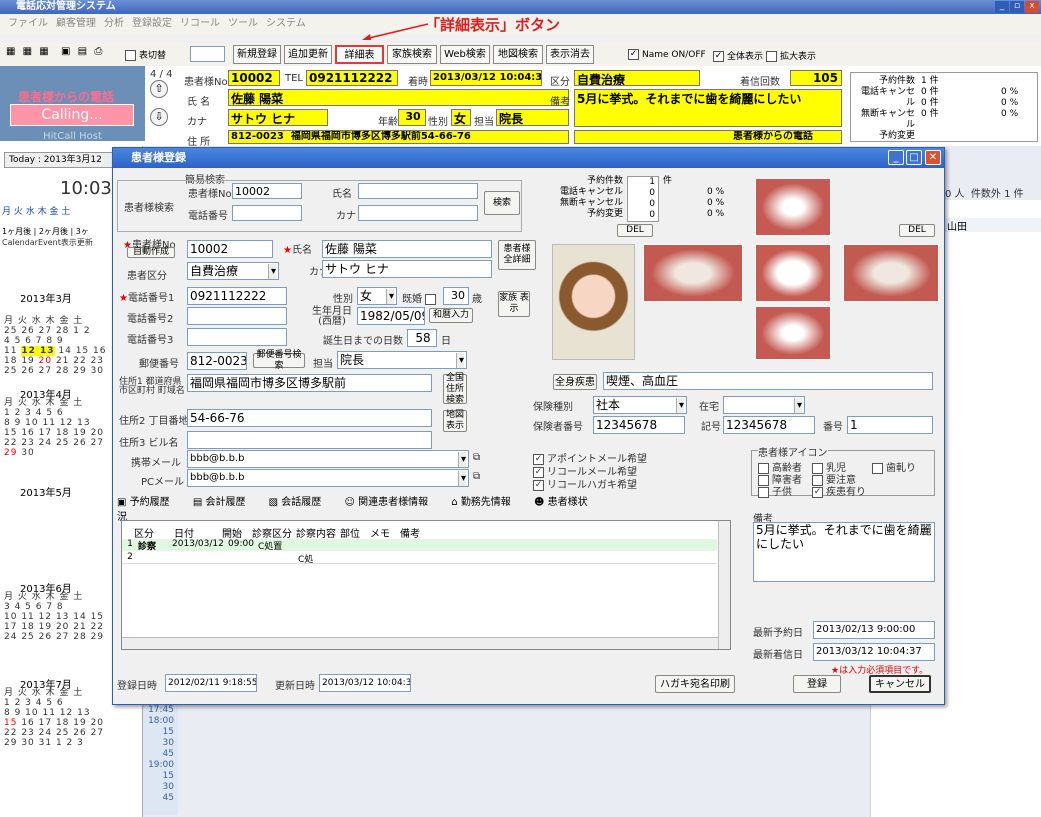 The height and width of the screenshot is (817, 1041). What do you see at coordinates (914, 157) in the screenshot?
I see `maximize-icon: □` at bounding box center [914, 157].